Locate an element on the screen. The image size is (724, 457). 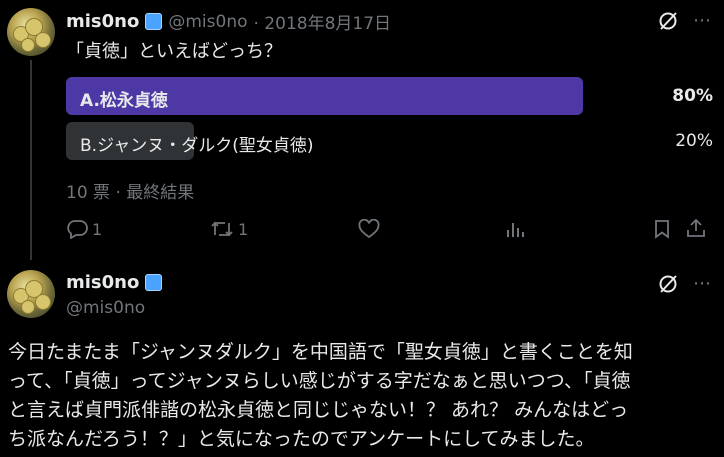
tweet-text-line: 今日たまたま「ジャンヌダルク」を中国語で「聖女貞徳」と書くことを知 is located at coordinates (320, 352).